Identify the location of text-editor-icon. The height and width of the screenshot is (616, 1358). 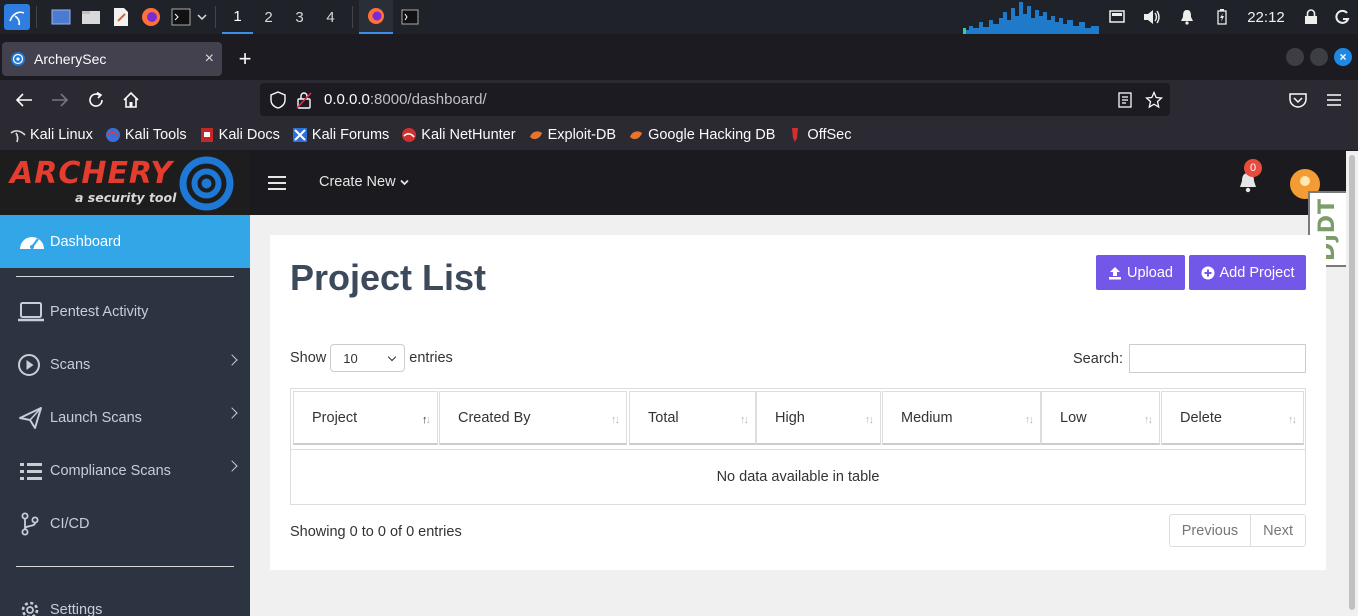
(121, 17).